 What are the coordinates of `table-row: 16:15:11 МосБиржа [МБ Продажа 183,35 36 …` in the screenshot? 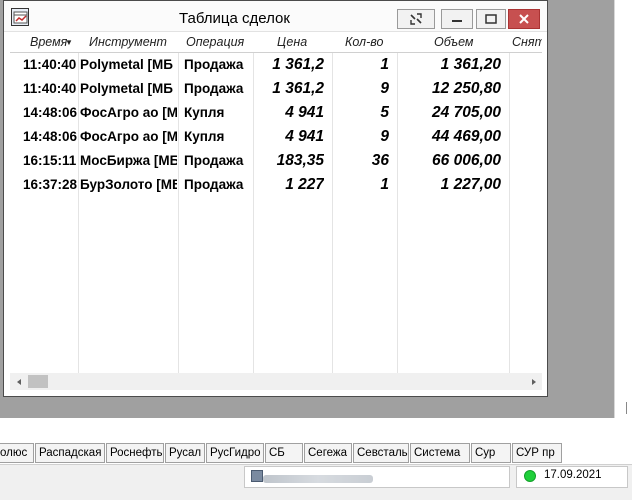 It's located at (276, 161).